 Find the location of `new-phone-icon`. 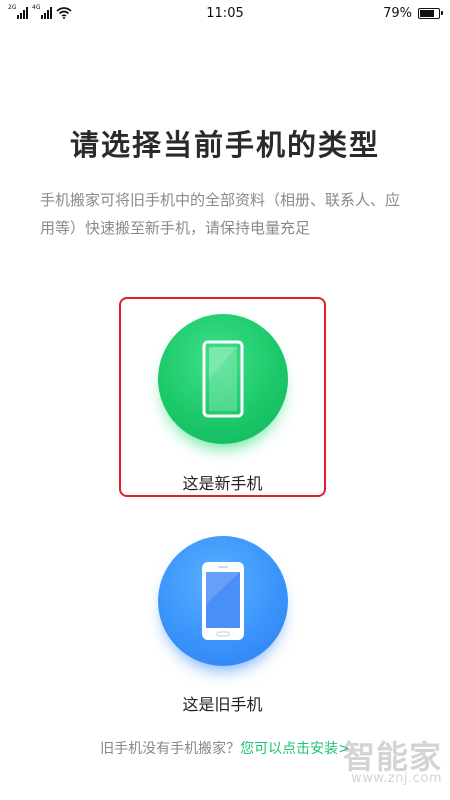

new-phone-icon is located at coordinates (222, 379).